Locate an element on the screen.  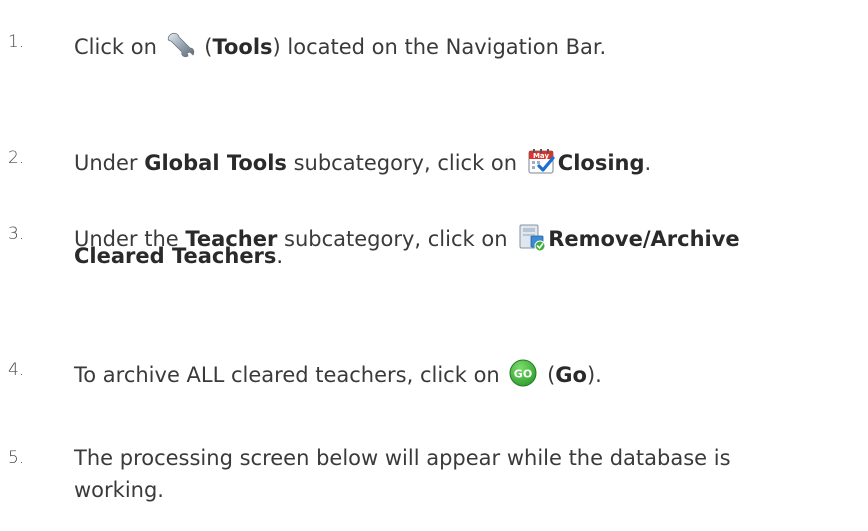
remove-archive-icon is located at coordinates (531, 237).